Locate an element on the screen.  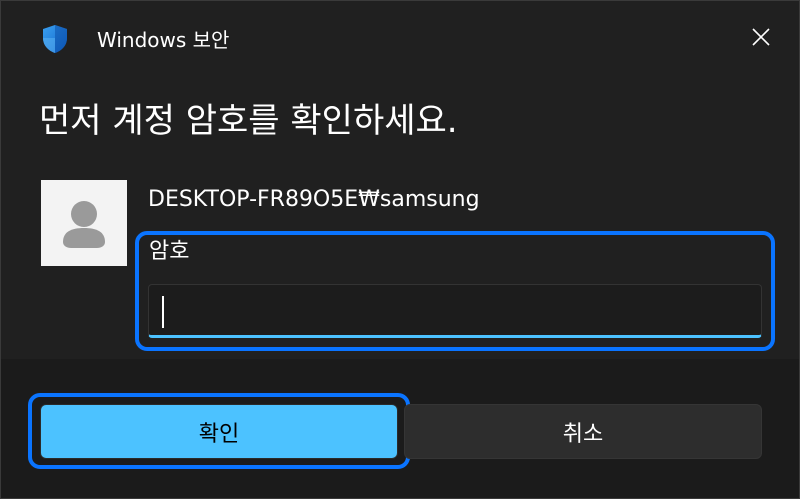
avatar is located at coordinates (84, 223).